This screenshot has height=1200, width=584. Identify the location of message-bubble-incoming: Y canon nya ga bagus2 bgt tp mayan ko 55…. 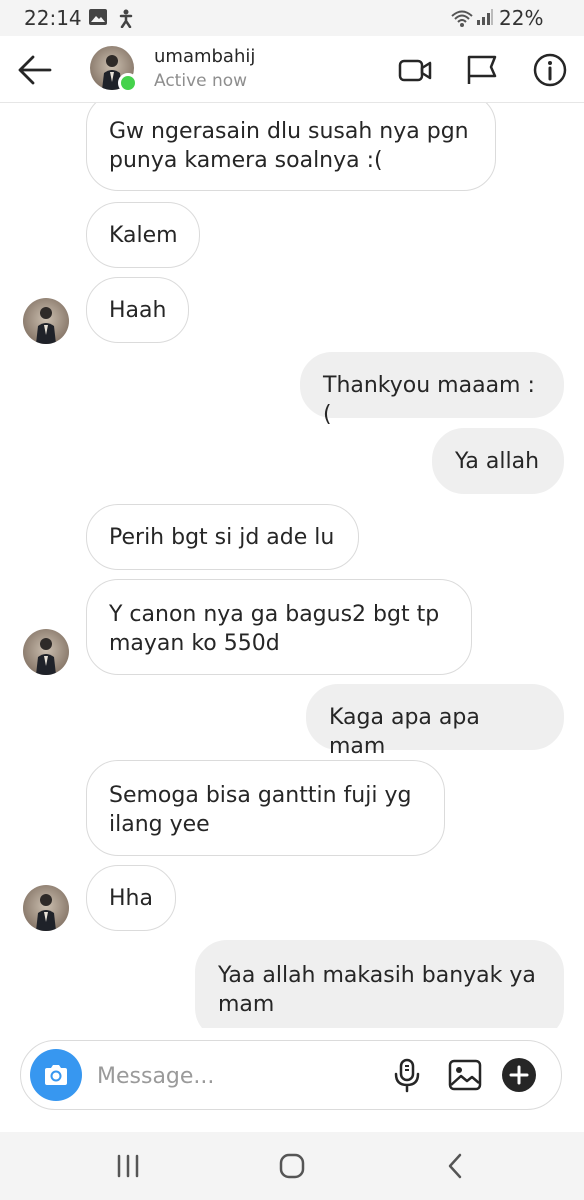
(279, 627).